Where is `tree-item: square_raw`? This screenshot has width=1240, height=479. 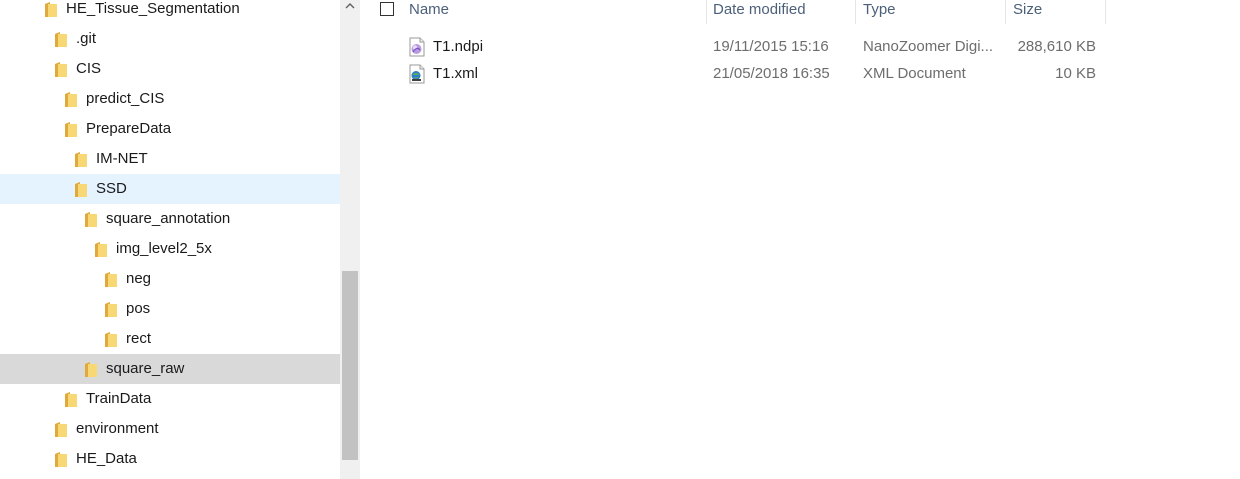
tree-item: square_raw is located at coordinates (170, 369).